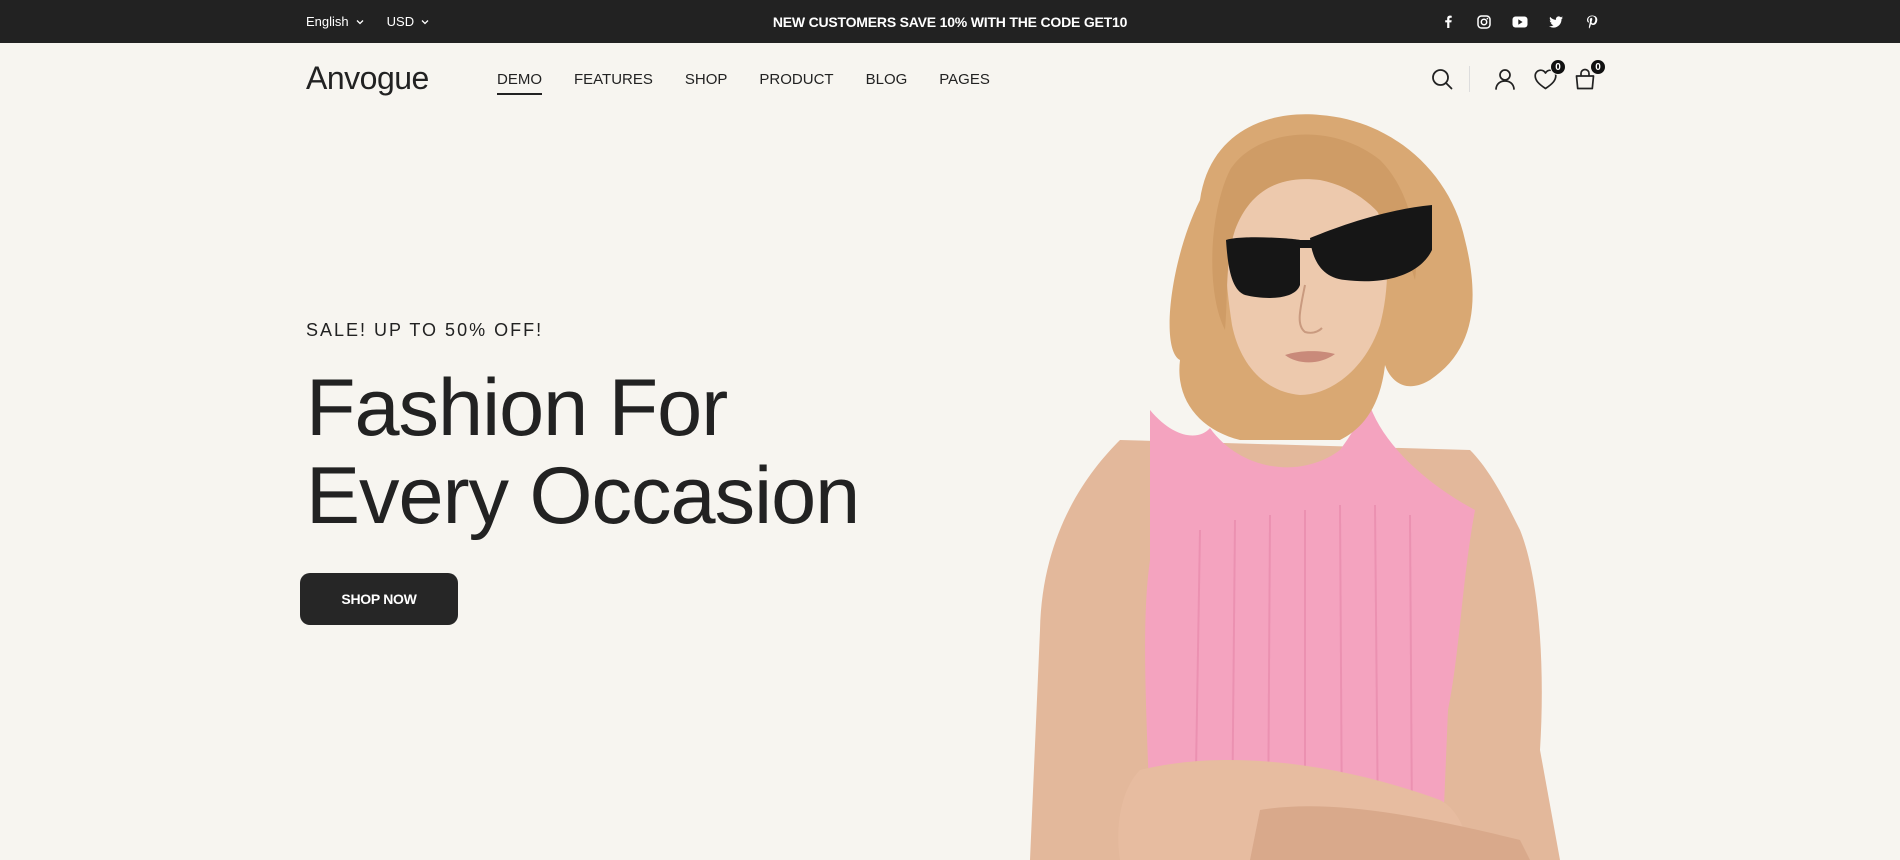 This screenshot has width=1900, height=860. I want to click on nav-item-pages: PAGES, so click(964, 79).